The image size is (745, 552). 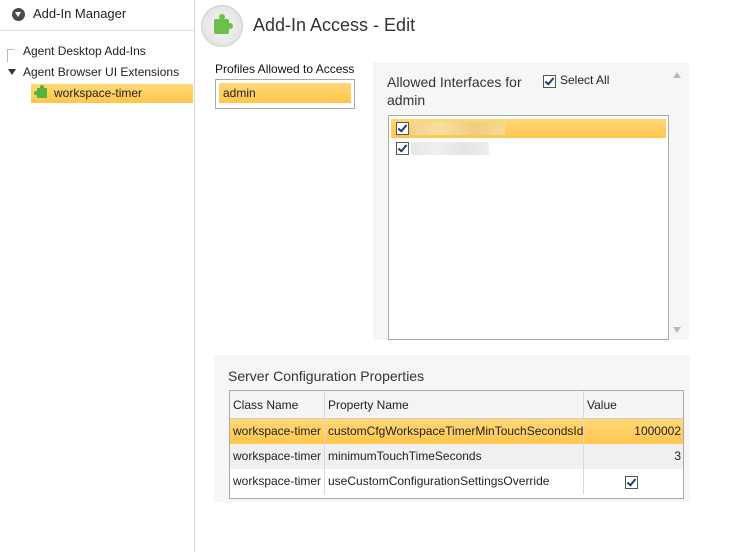 I want to click on profiles-label: Profiles Allowed to Access, so click(x=285, y=69).